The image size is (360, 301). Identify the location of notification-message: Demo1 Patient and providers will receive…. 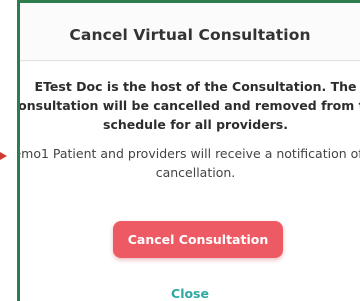
(190, 163).